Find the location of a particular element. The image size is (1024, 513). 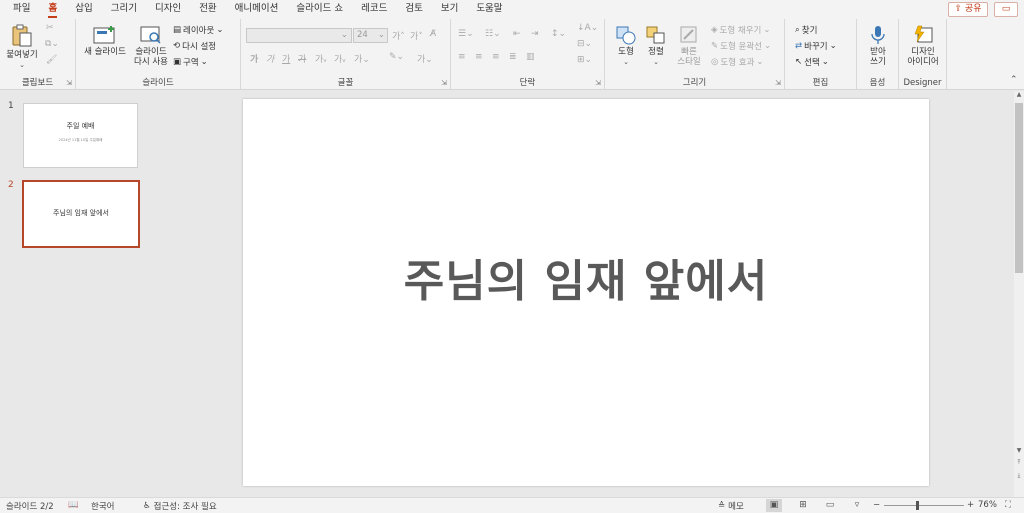

tab-transitions: 전환 is located at coordinates (207, 9).